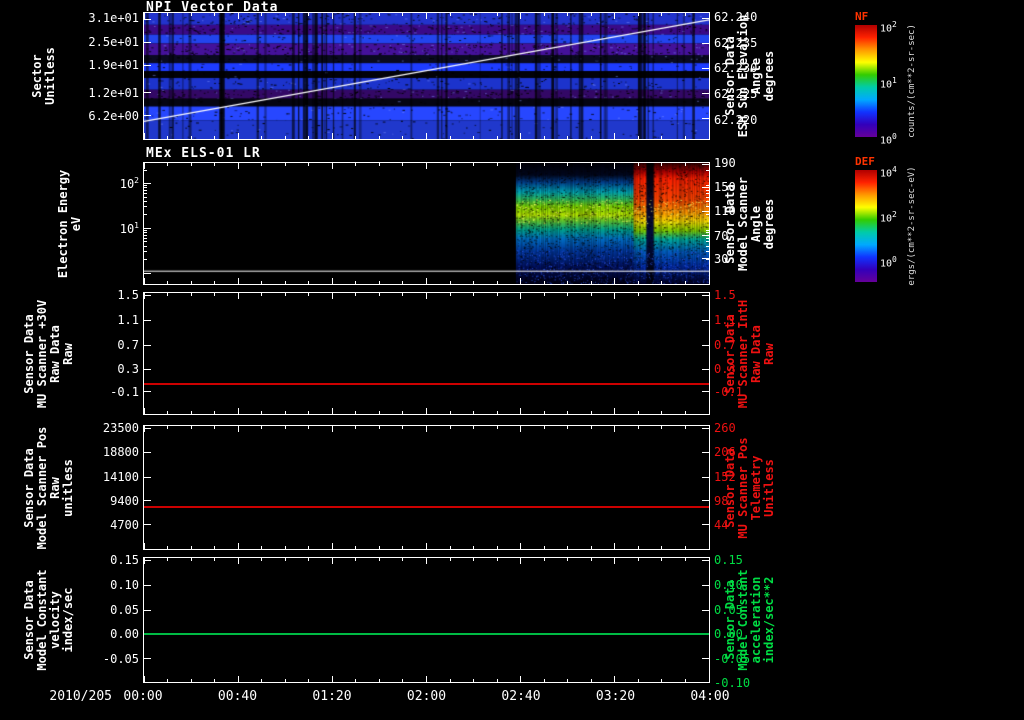 This screenshot has height=720, width=1024. What do you see at coordinates (615, 696) in the screenshot?
I see `x-tick-label: 03:20` at bounding box center [615, 696].